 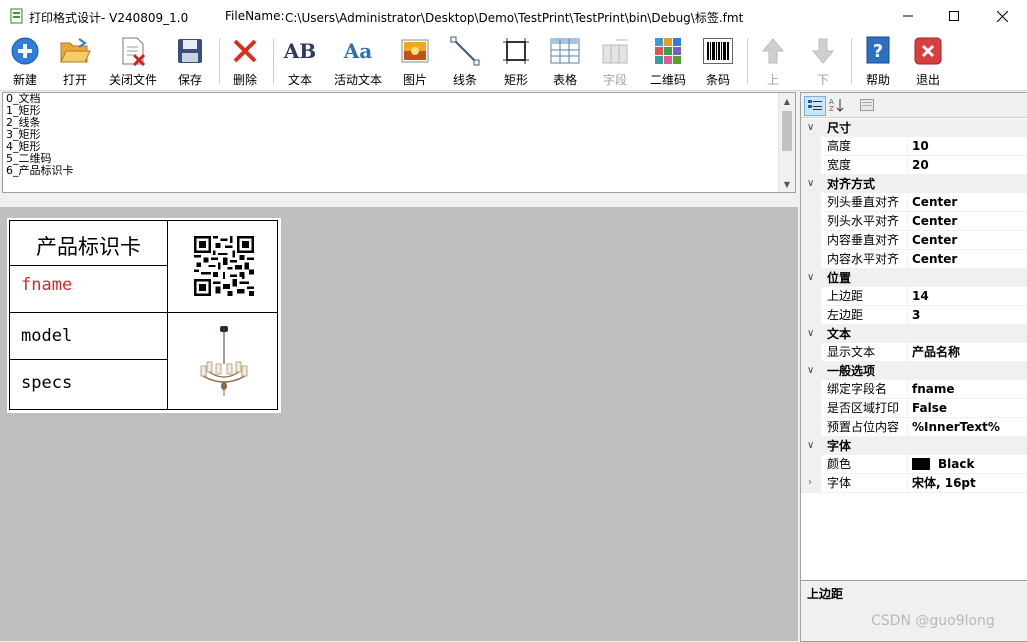 I want to click on picture-icon, so click(x=415, y=51).